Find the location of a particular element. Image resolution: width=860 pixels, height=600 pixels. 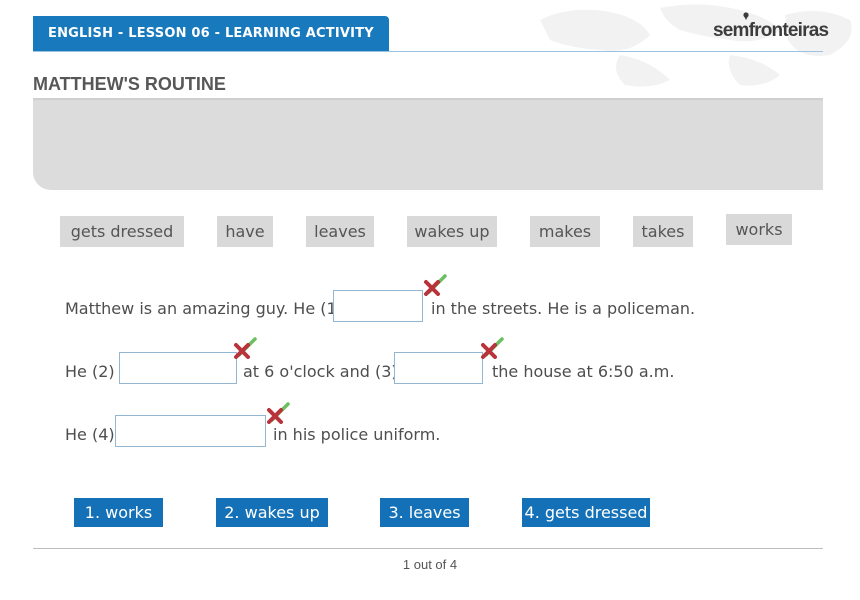

word-chip-wakes-up: wakes up is located at coordinates (452, 231).